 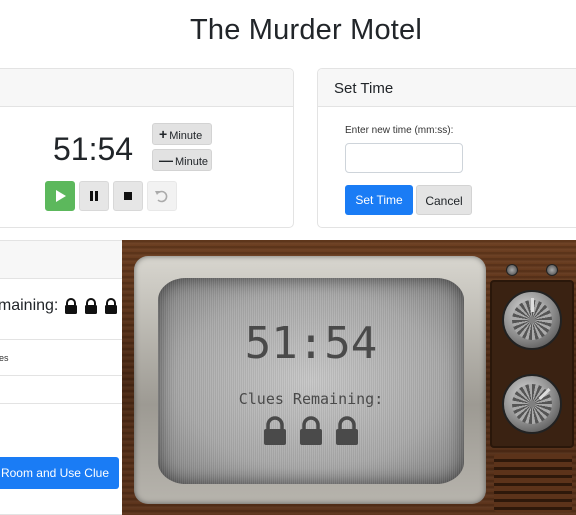 I want to click on add-minute-button: + Minute, so click(x=182, y=134).